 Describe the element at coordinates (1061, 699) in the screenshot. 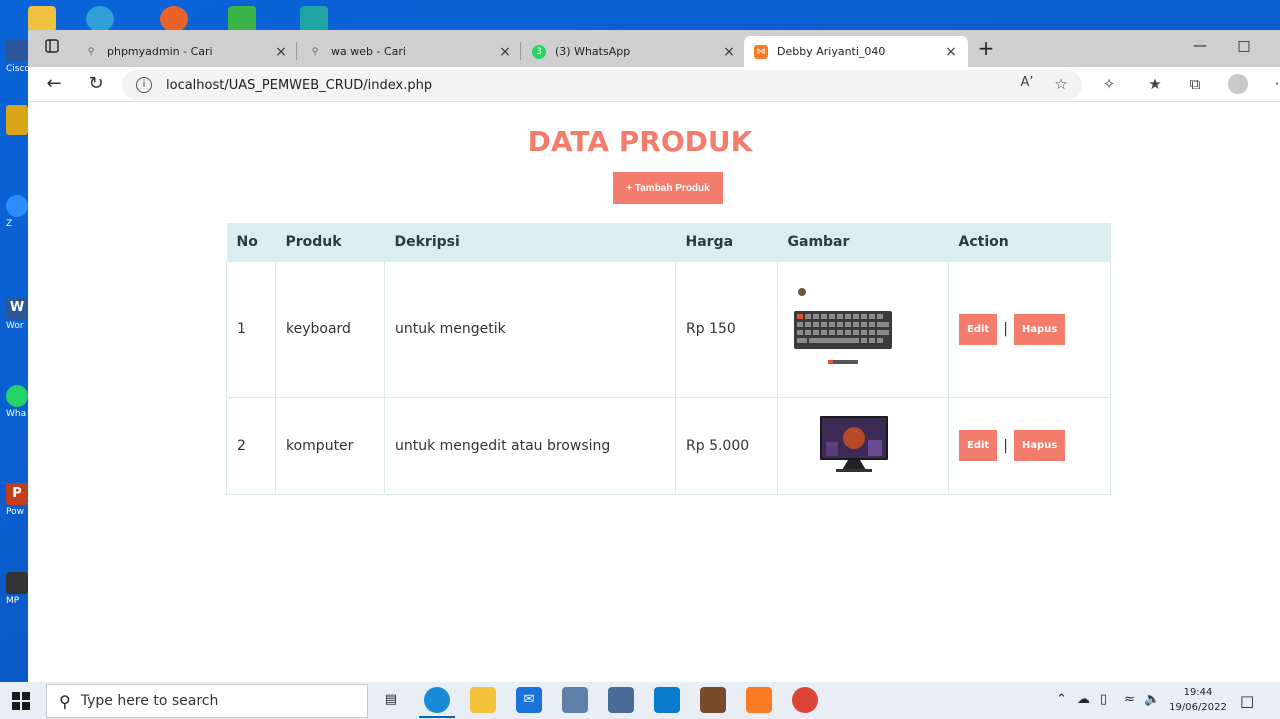

I see `chevron-up-icon: ⌃` at that location.